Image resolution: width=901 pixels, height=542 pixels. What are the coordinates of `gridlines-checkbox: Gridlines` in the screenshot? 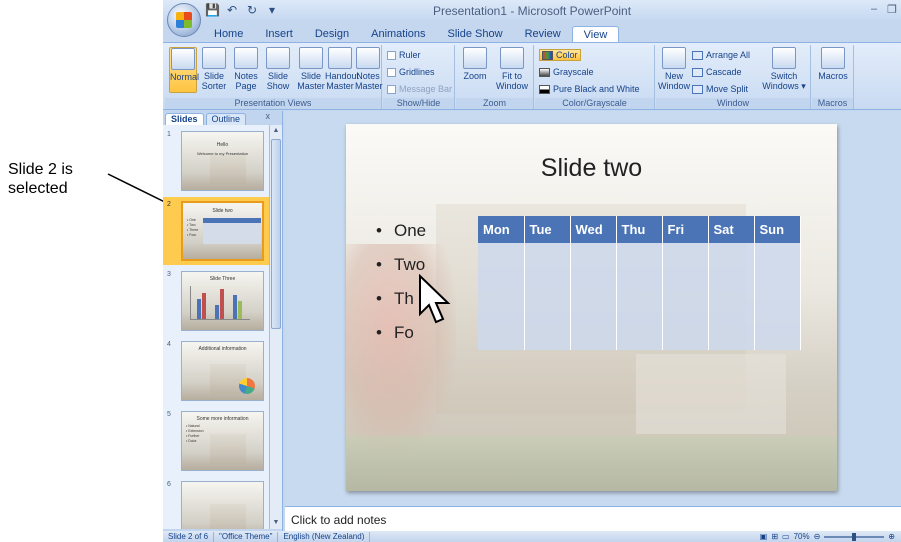 It's located at (411, 72).